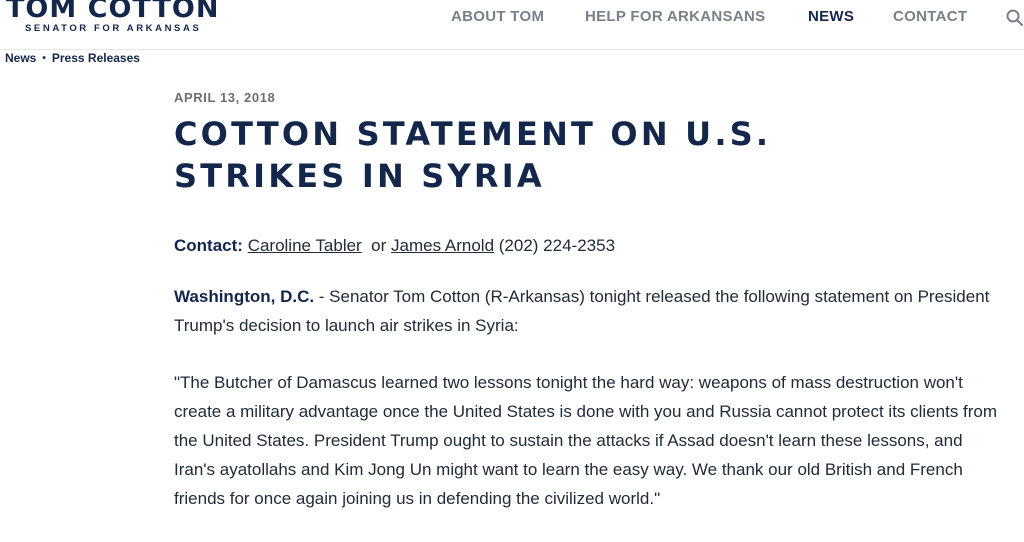  What do you see at coordinates (96, 58) in the screenshot?
I see `breadcrumb-press-releases: Press Releases` at bounding box center [96, 58].